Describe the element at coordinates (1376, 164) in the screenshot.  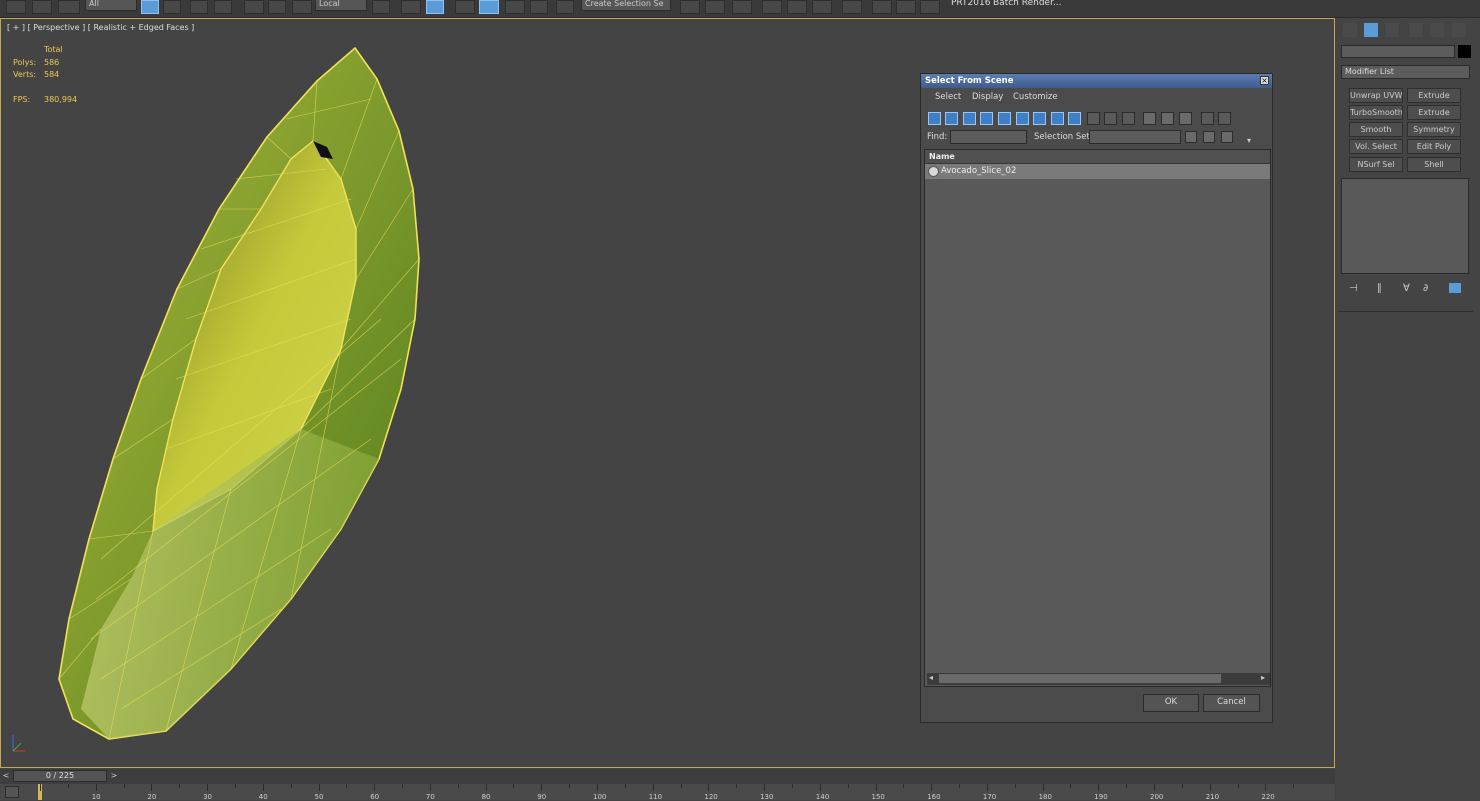
I see `modifier-button: NSurf Sel` at that location.